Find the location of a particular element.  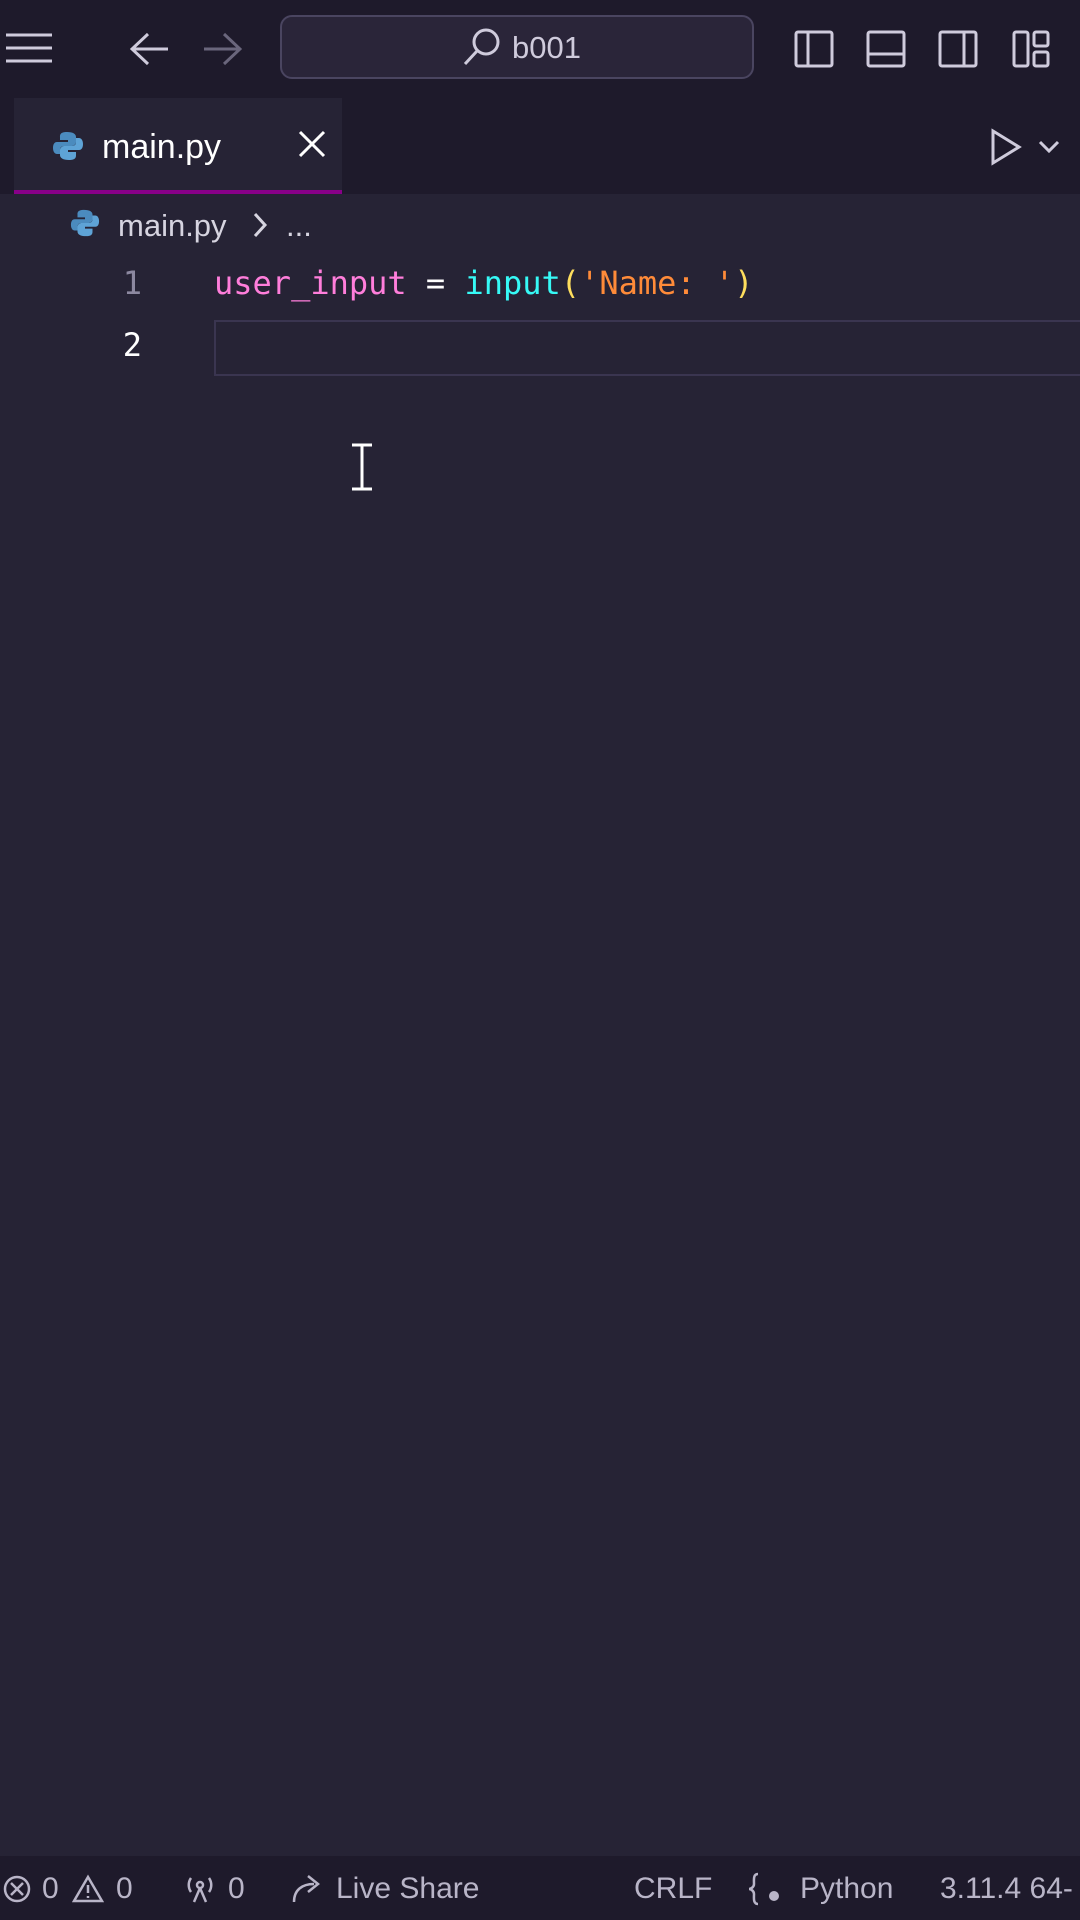

close-icon is located at coordinates (312, 146).